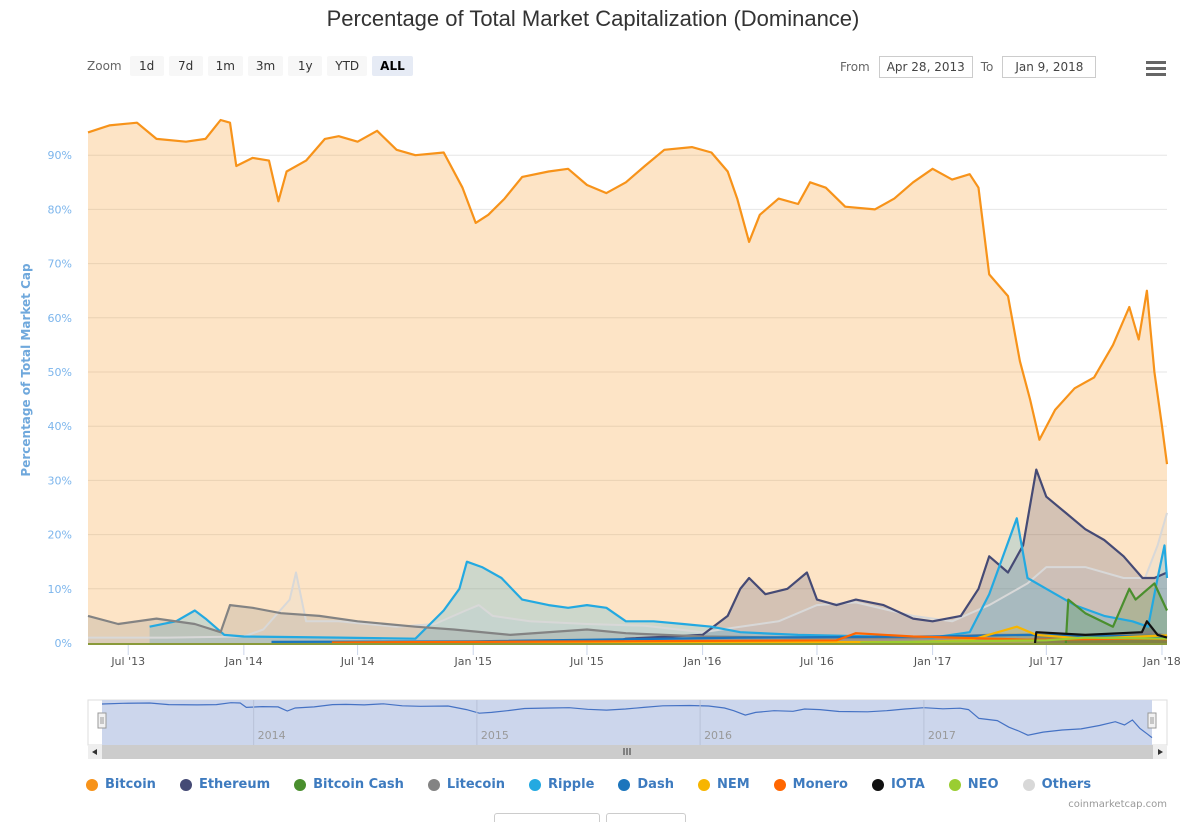 The image size is (1186, 822). Describe the element at coordinates (234, 784) in the screenshot. I see `legend-label: Ethereum` at that location.